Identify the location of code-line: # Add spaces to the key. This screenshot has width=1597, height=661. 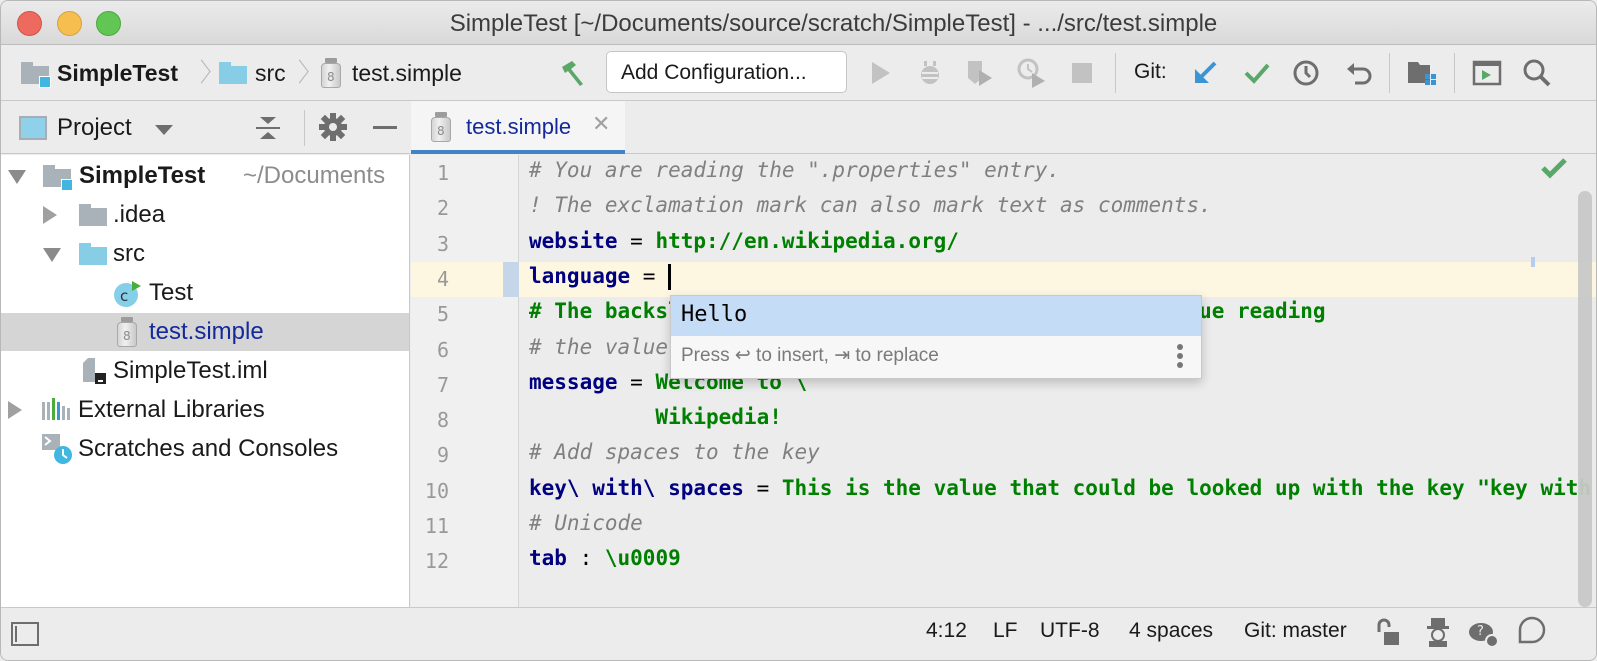
(674, 452).